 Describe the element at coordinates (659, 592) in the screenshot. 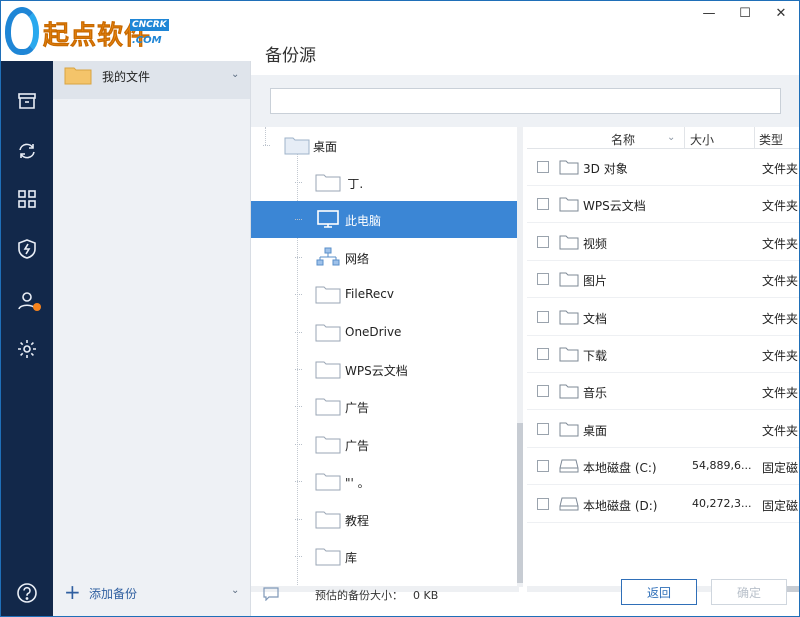

I see `back-button: 返回` at that location.